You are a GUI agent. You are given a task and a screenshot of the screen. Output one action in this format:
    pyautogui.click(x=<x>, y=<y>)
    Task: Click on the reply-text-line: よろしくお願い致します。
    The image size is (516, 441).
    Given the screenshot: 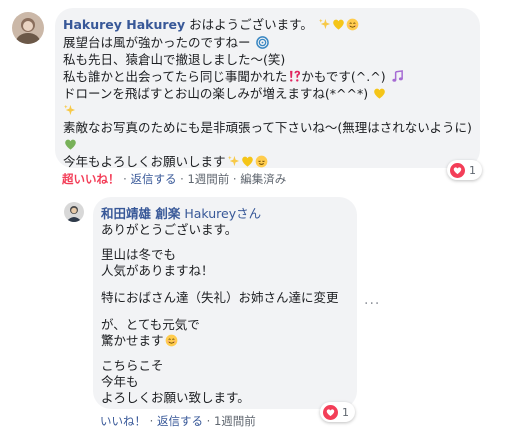 What is the action you would take?
    pyautogui.click(x=175, y=397)
    